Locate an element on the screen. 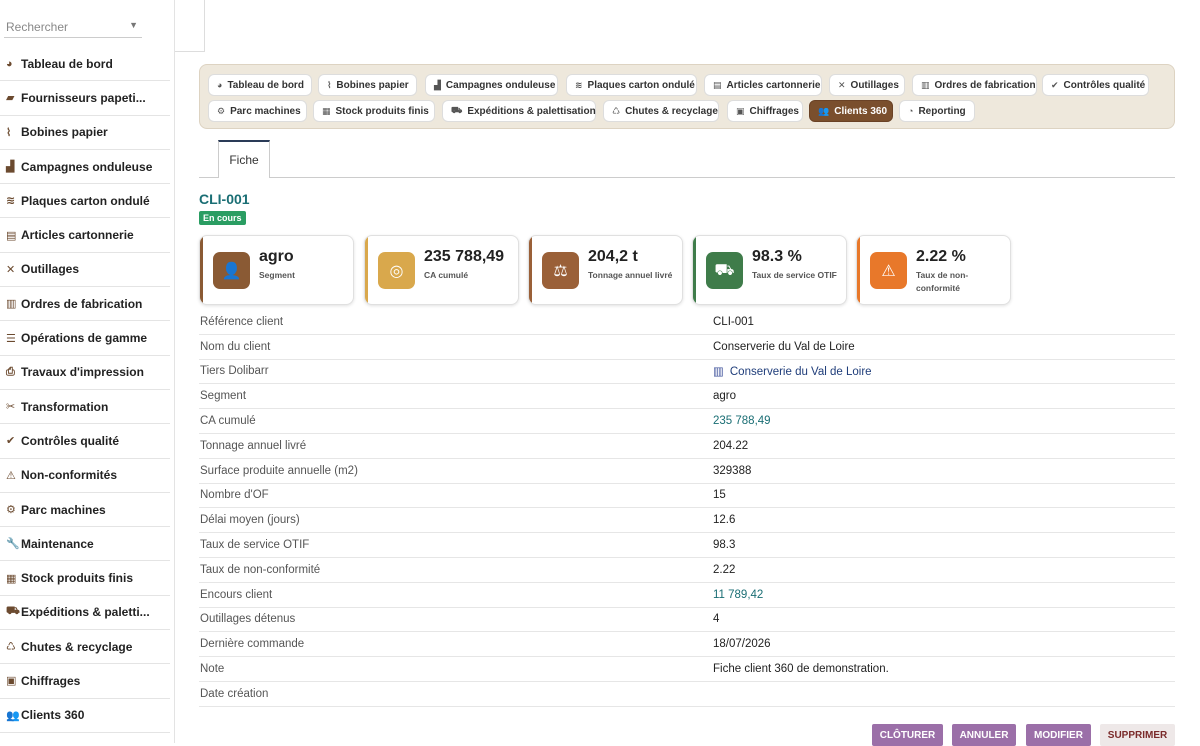 The image size is (1200, 746). truck-paper-icon: ▰ is located at coordinates (10, 98).